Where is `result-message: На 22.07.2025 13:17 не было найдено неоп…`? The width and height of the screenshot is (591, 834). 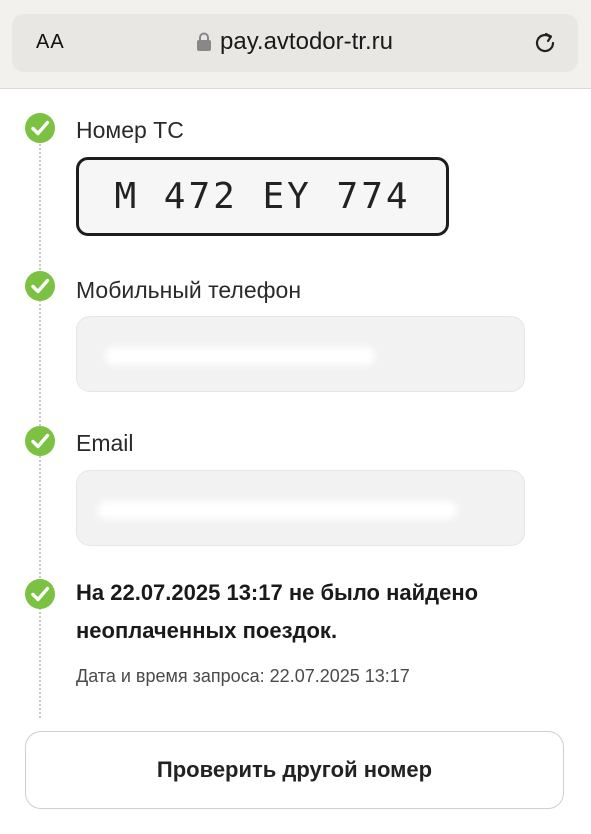
result-message: На 22.07.2025 13:17 не было найдено неоп… is located at coordinates (277, 611).